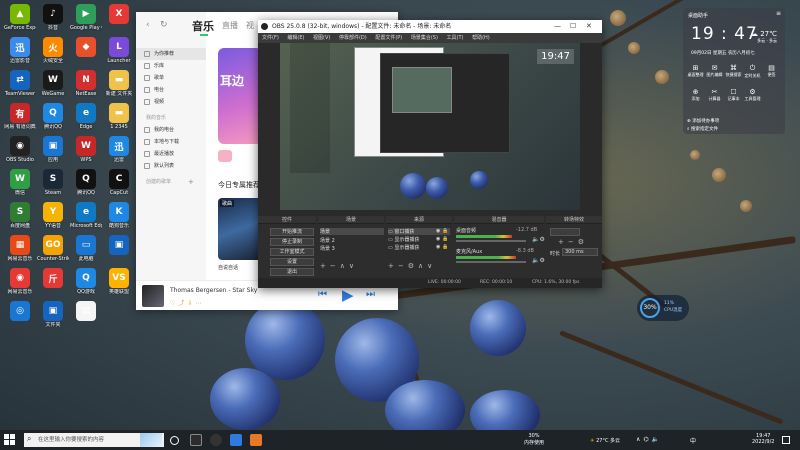  I want to click on desktop-icon: VS 英雄联盟, so click(119, 281).